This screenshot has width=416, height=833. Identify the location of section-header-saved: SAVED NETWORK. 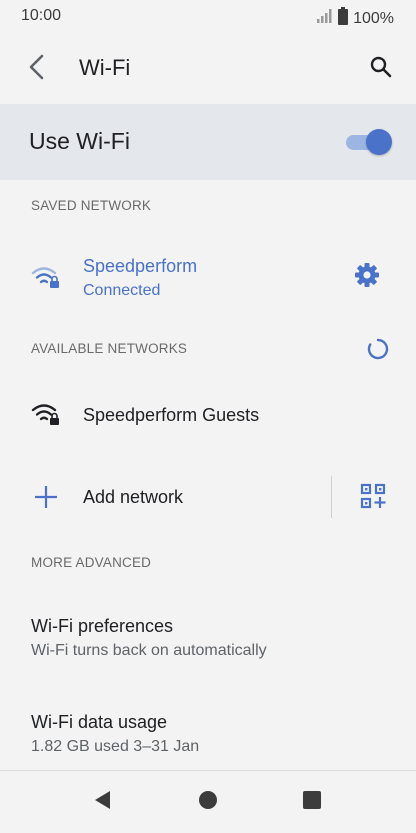
(91, 205).